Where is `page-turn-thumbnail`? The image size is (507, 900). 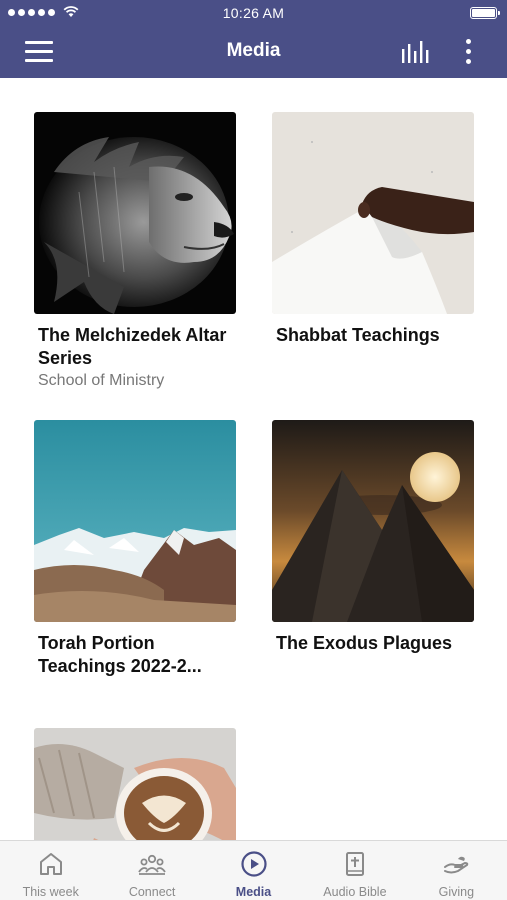 page-turn-thumbnail is located at coordinates (373, 213).